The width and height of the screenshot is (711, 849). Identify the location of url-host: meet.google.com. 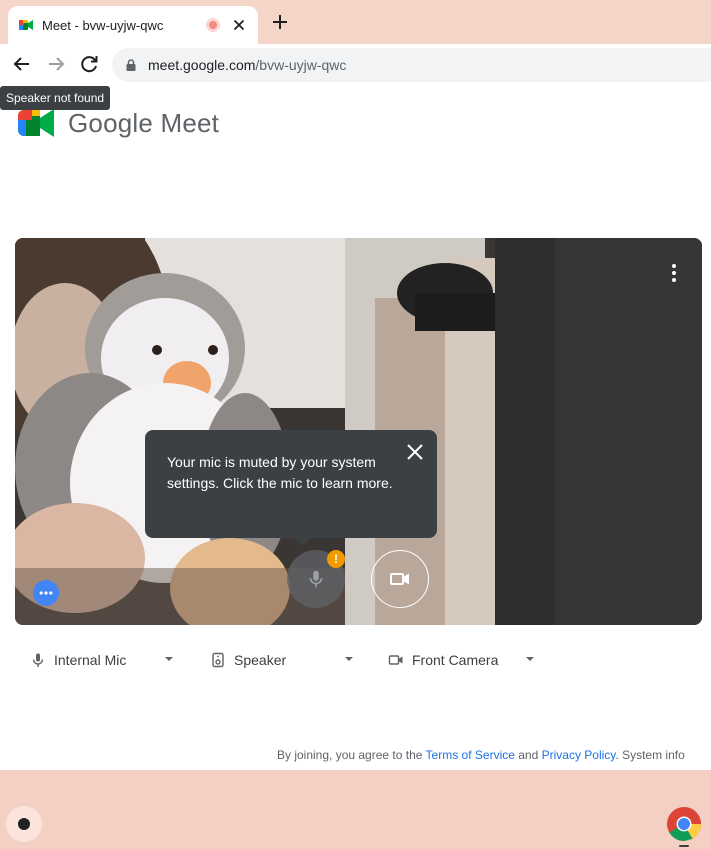
(202, 65).